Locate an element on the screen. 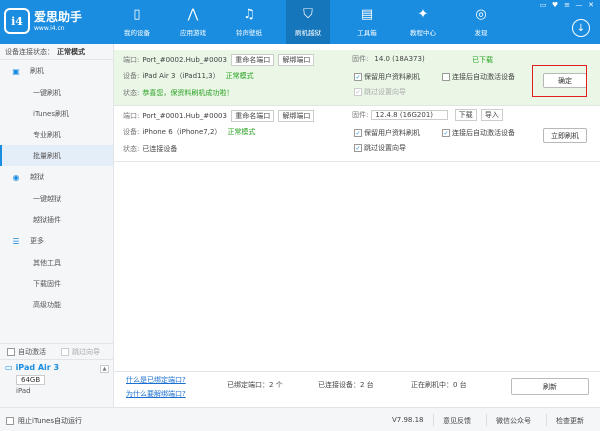  nav-flash-jailbreak: ⛉ 刷机越狱 is located at coordinates (308, 22).